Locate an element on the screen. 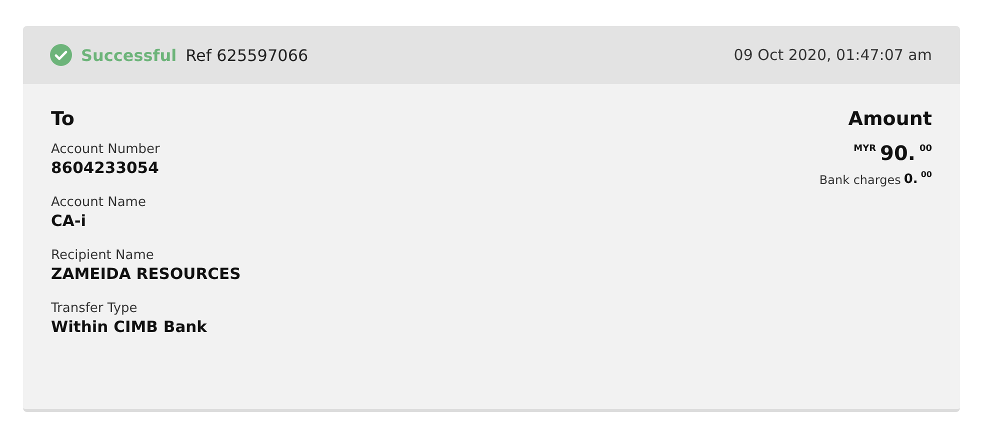 Image resolution: width=983 pixels, height=425 pixels. field-value: 8604233054 is located at coordinates (105, 168).